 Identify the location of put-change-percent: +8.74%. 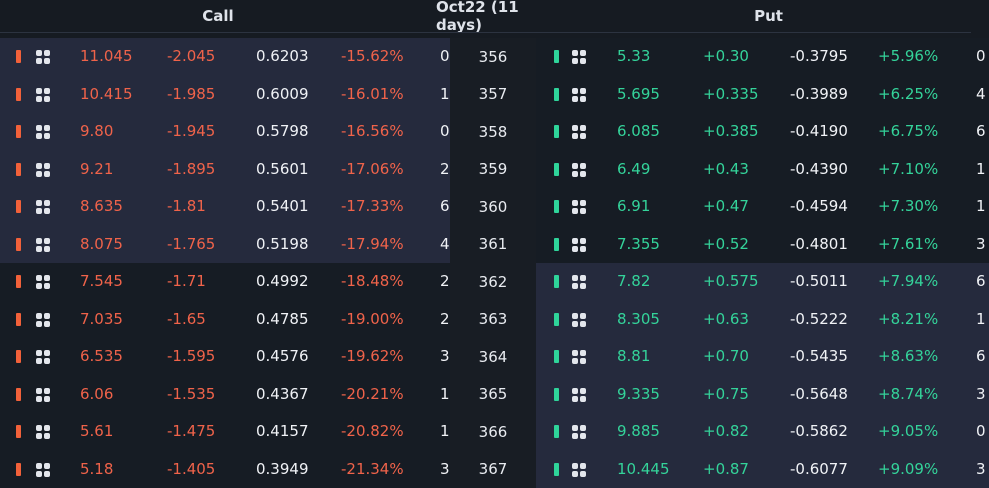
(908, 395).